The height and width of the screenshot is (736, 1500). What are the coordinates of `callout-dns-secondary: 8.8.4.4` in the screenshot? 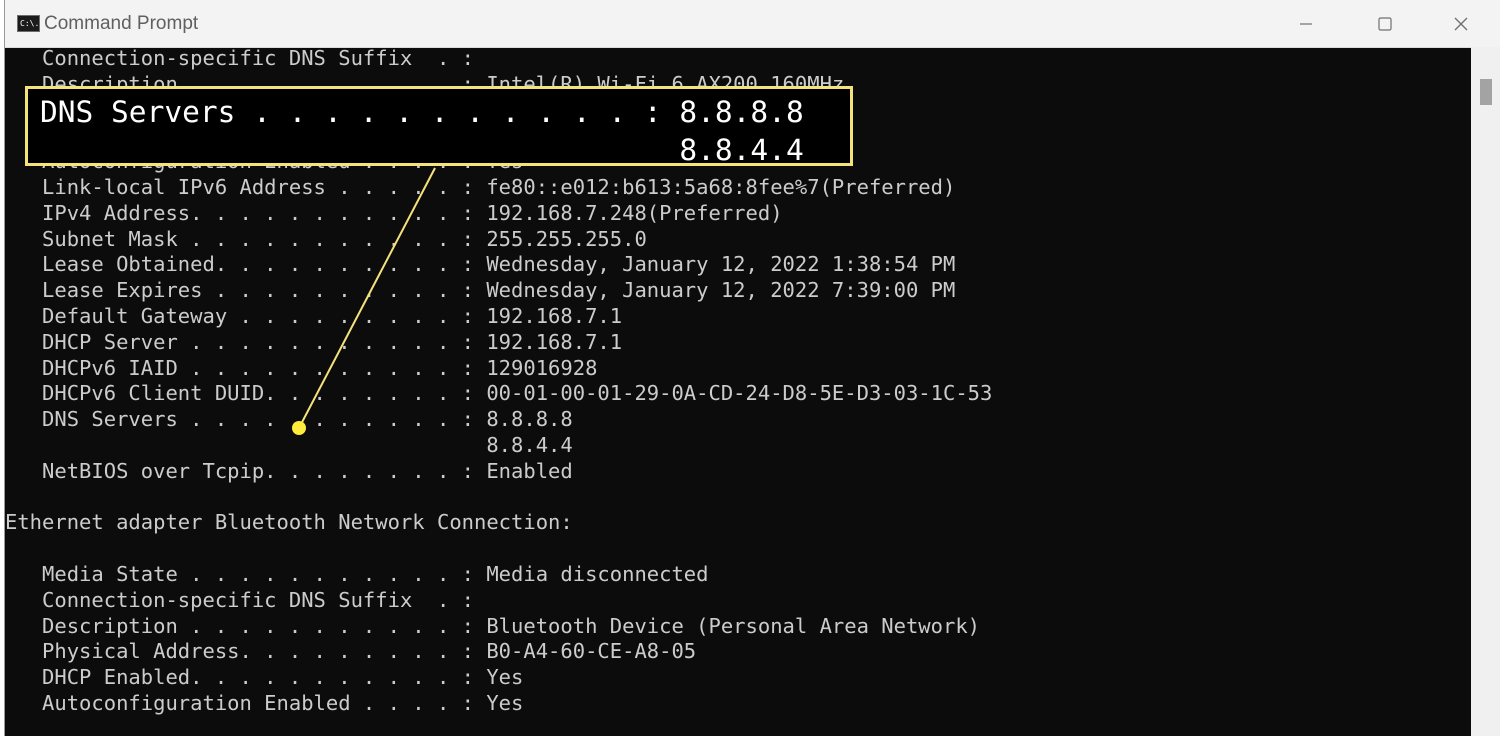 It's located at (422, 150).